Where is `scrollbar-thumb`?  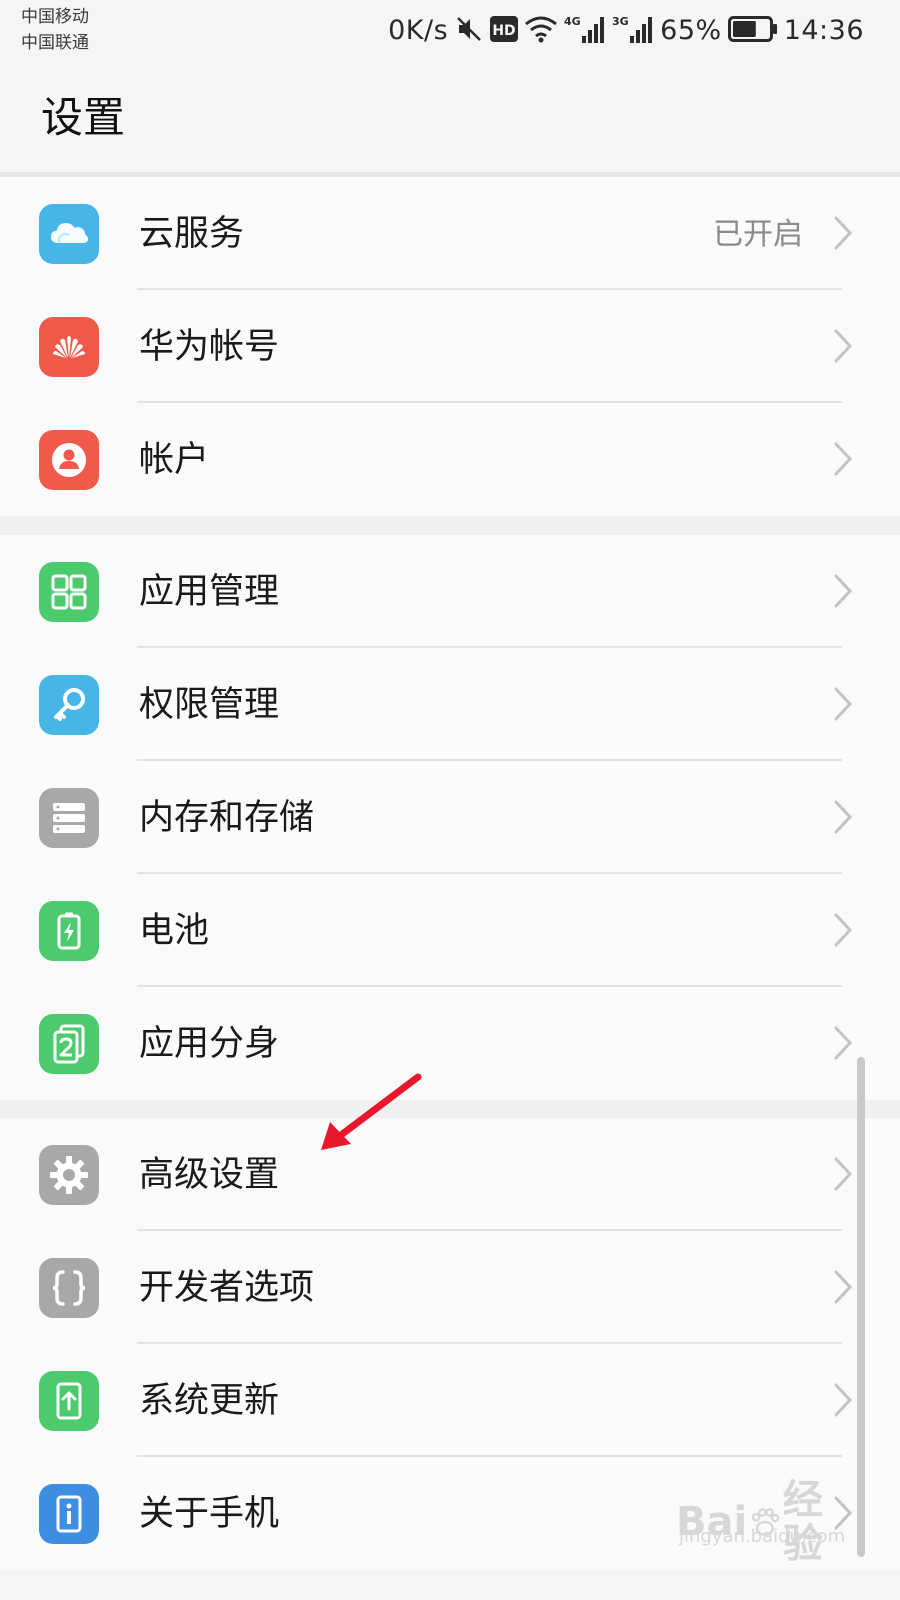
scrollbar-thumb is located at coordinates (861, 1307).